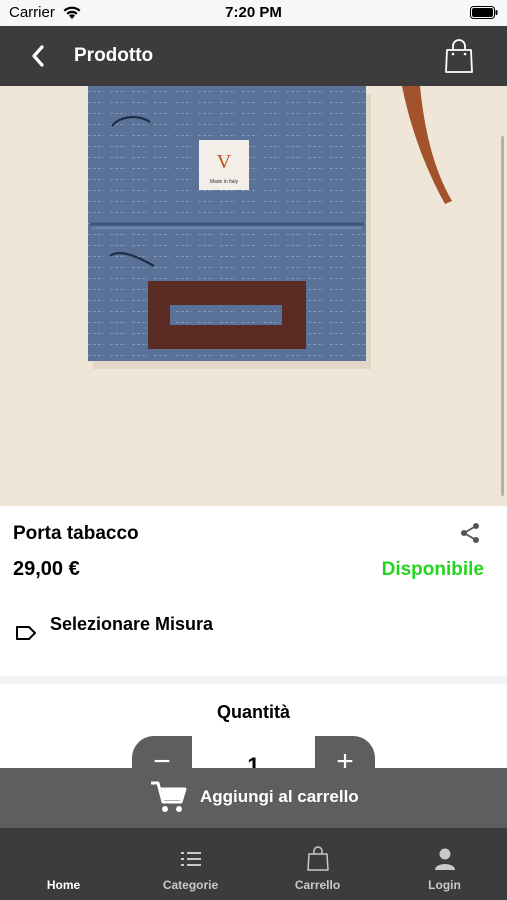 This screenshot has height=900, width=507. I want to click on quantity-increase-button: +, so click(345, 752).